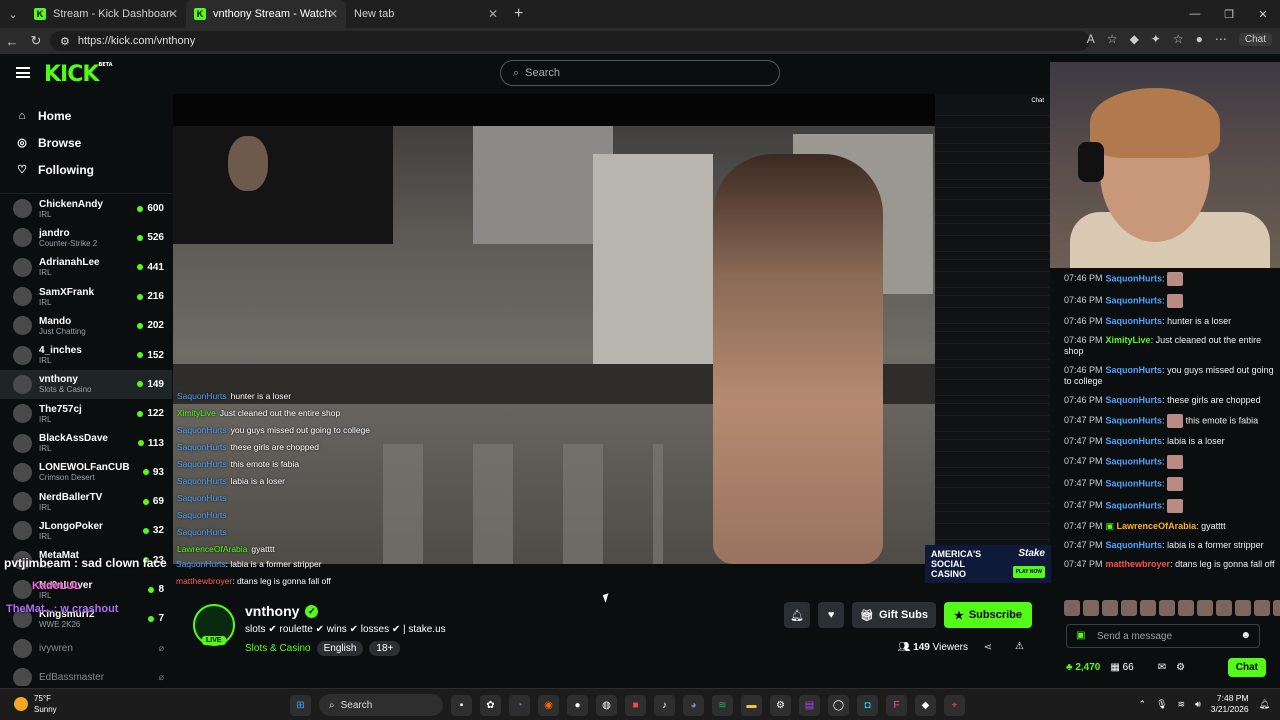 This screenshot has height=720, width=1280. What do you see at coordinates (1199, 39) in the screenshot?
I see `profile-avatar-icon: ●` at bounding box center [1199, 39].